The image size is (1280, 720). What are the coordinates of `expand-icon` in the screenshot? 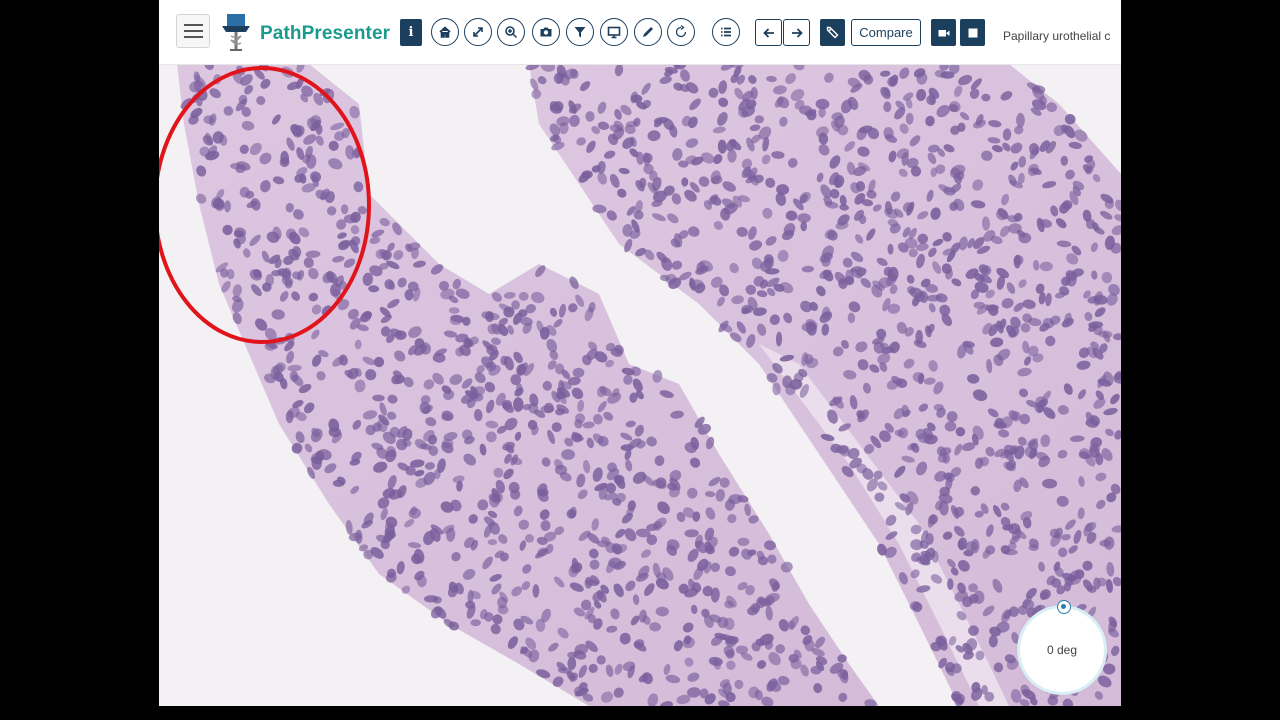 It's located at (478, 32).